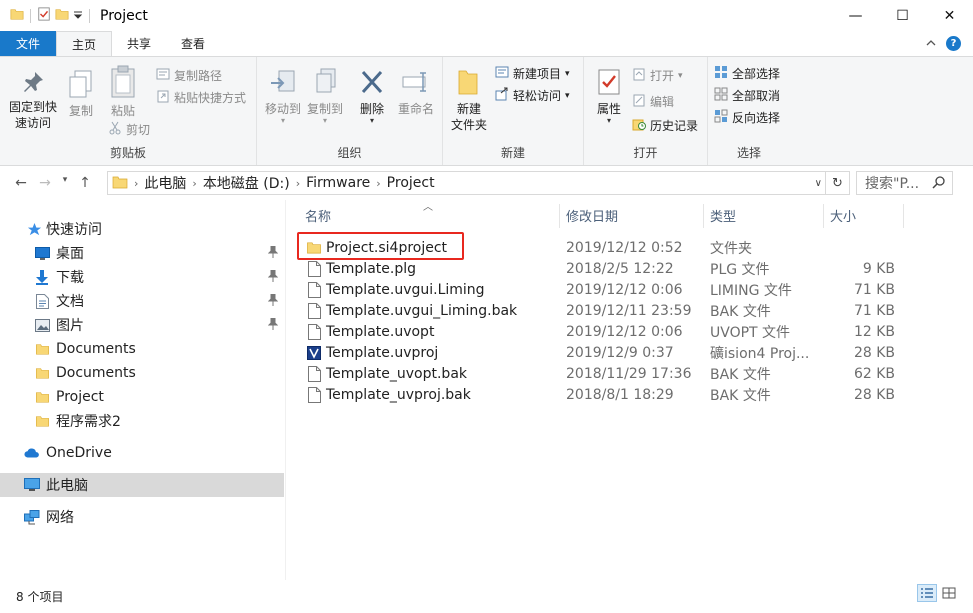  I want to click on pane-divider, so click(285, 390).